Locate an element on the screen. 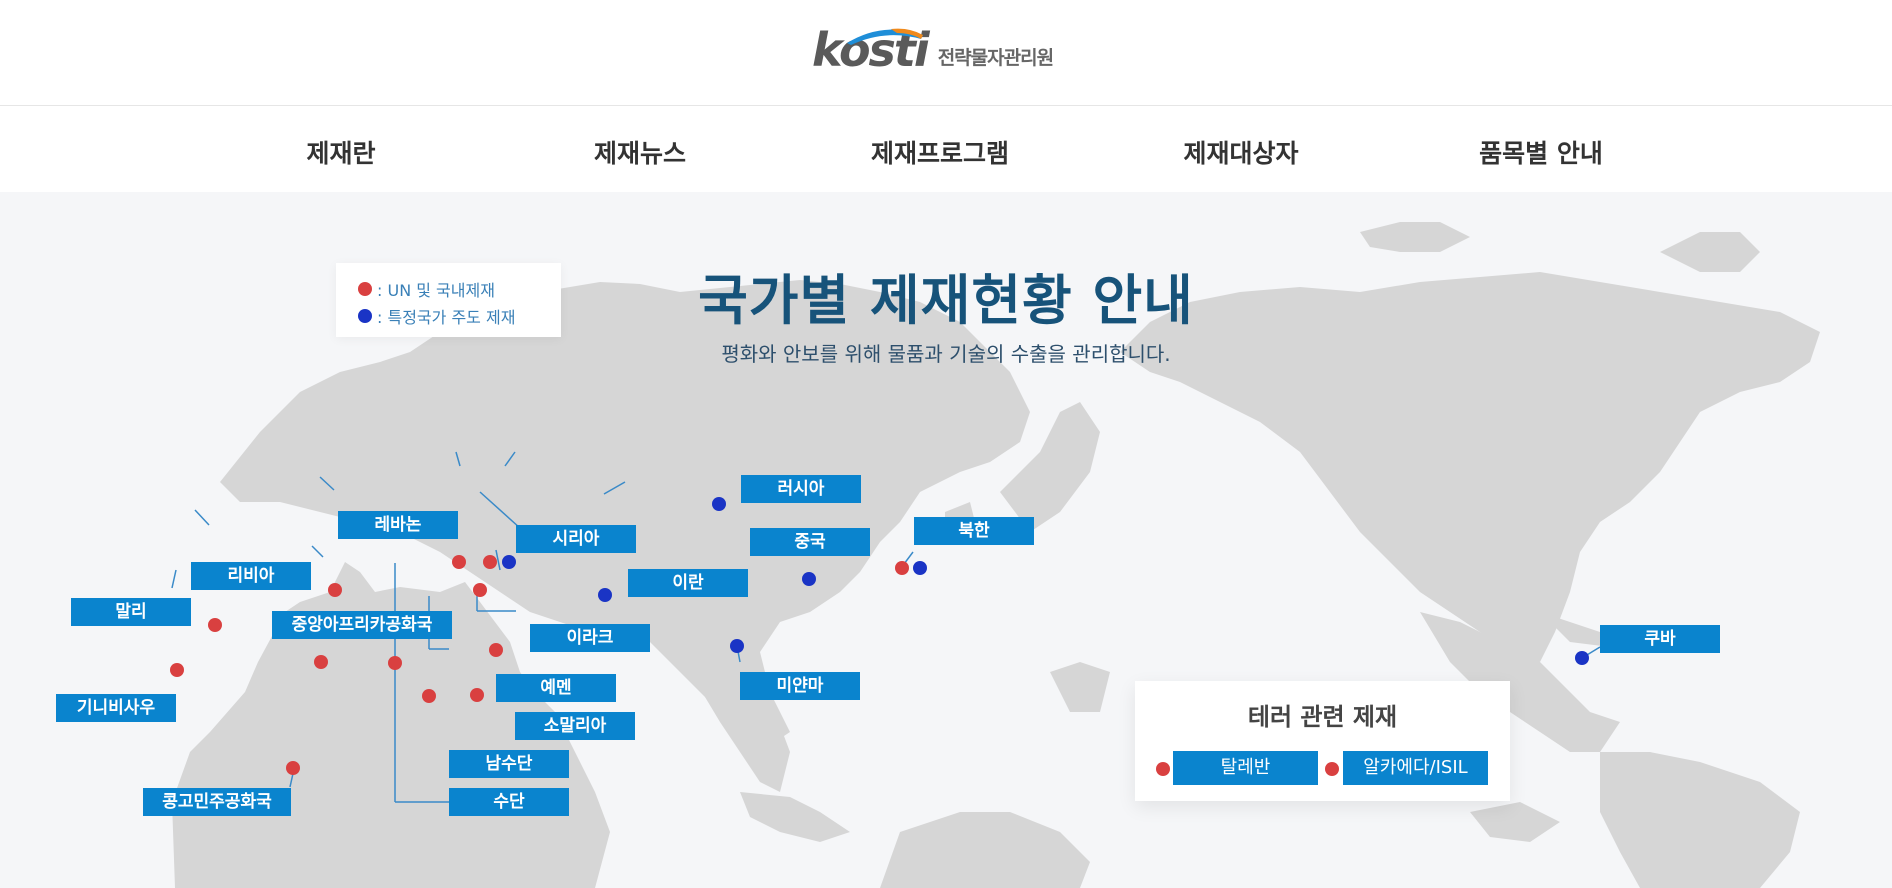 The height and width of the screenshot is (888, 1892). marker-sudan is located at coordinates (395, 663).